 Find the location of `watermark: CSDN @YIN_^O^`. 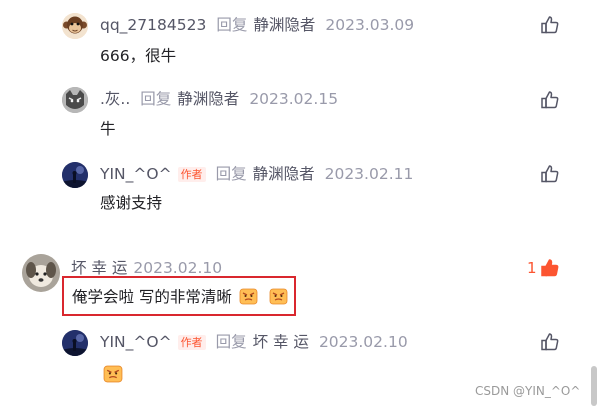

watermark: CSDN @YIN_^O^ is located at coordinates (528, 391).